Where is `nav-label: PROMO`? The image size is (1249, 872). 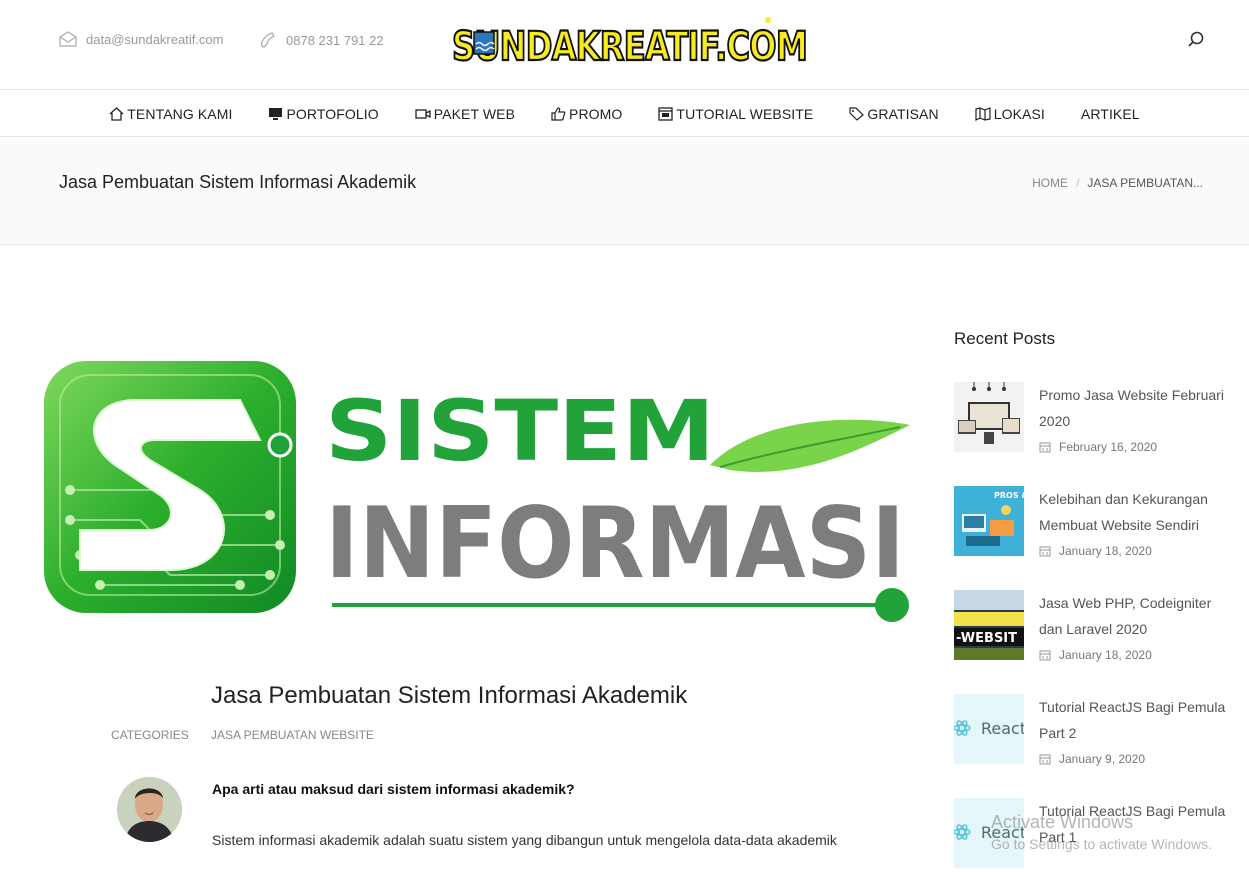 nav-label: PROMO is located at coordinates (596, 114).